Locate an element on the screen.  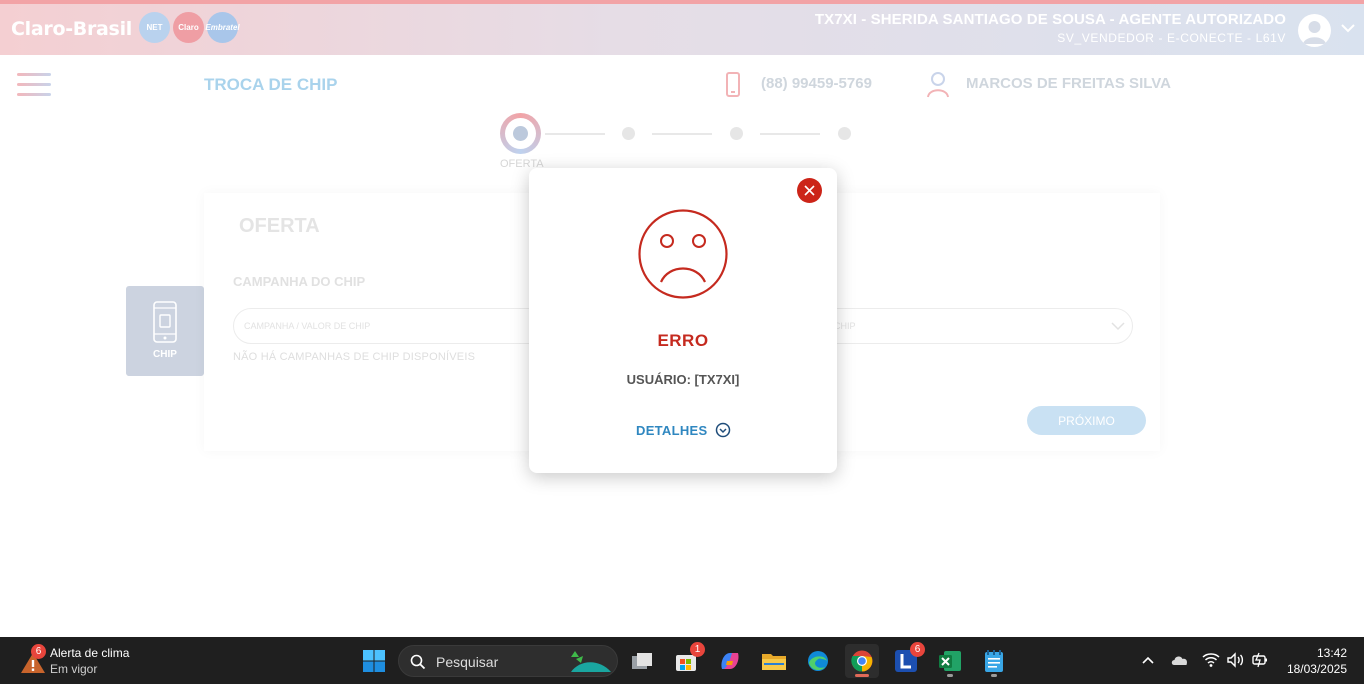
user-avatar is located at coordinates (1314, 30).